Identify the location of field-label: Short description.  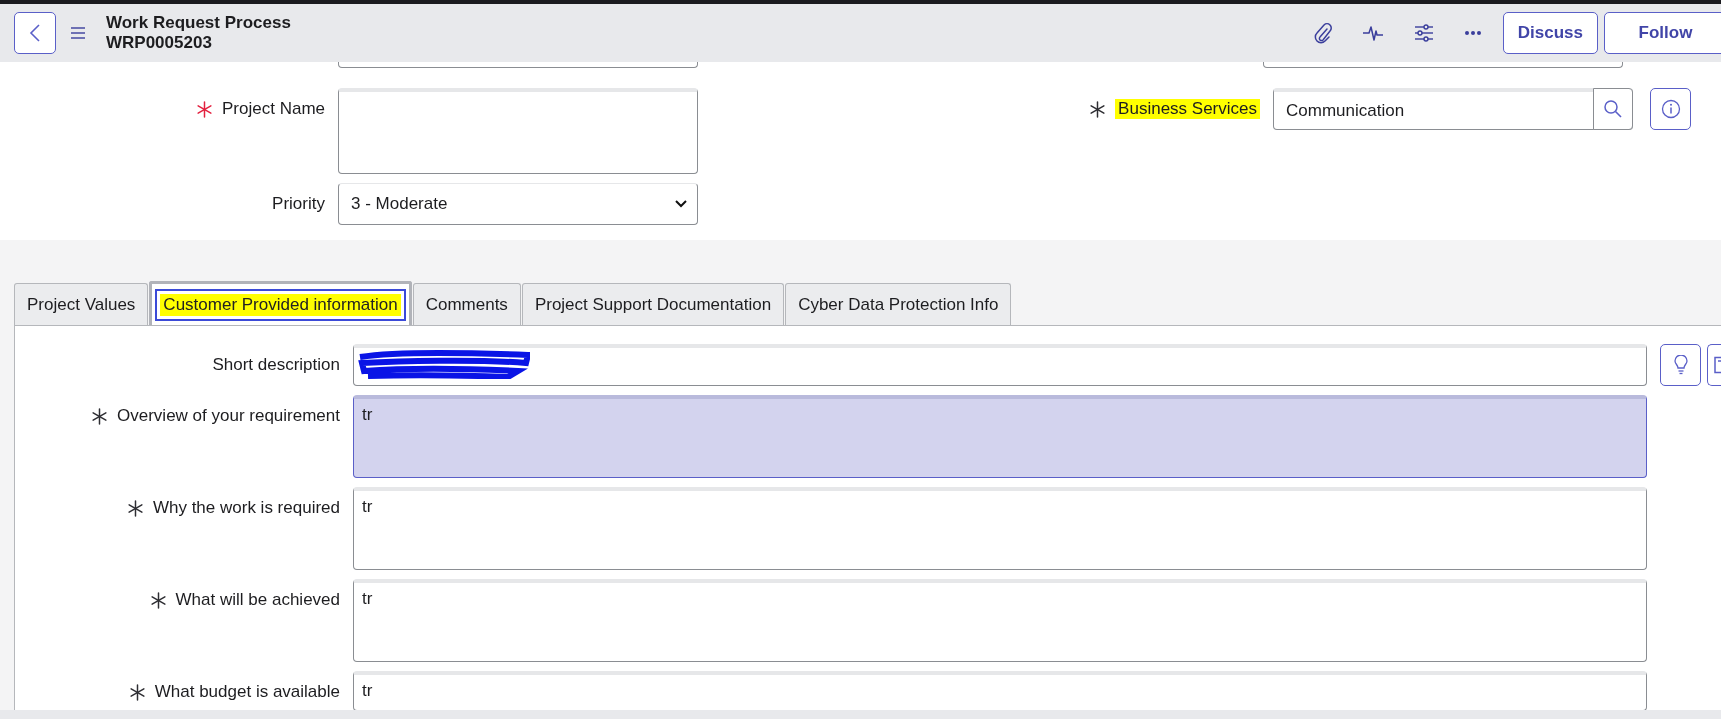
(276, 365).